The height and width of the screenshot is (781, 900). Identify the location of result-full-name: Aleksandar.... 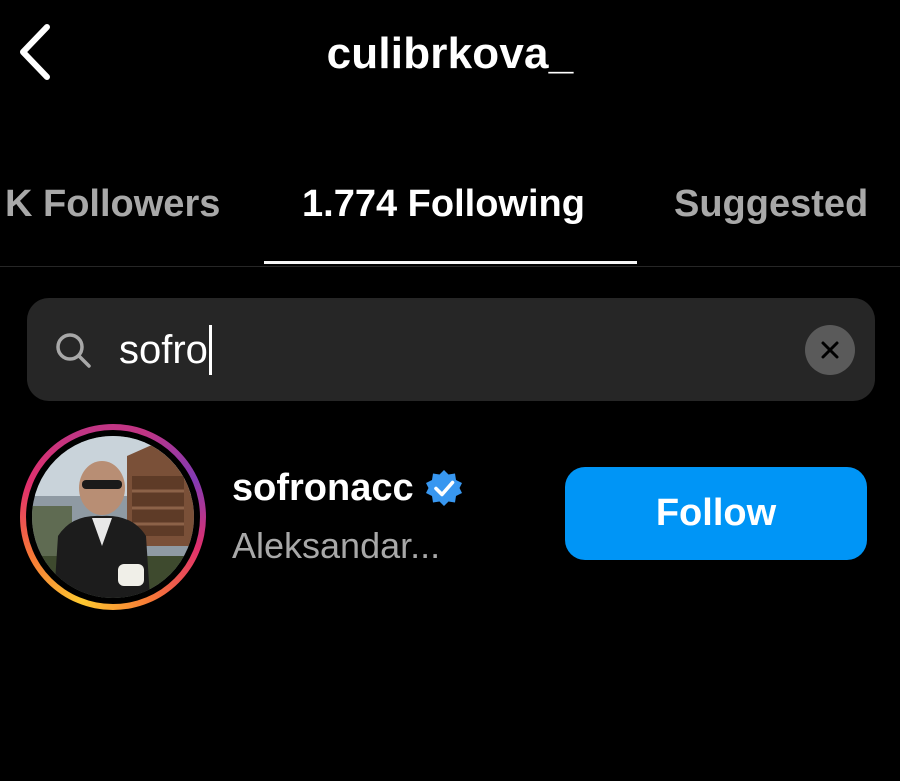
(336, 545).